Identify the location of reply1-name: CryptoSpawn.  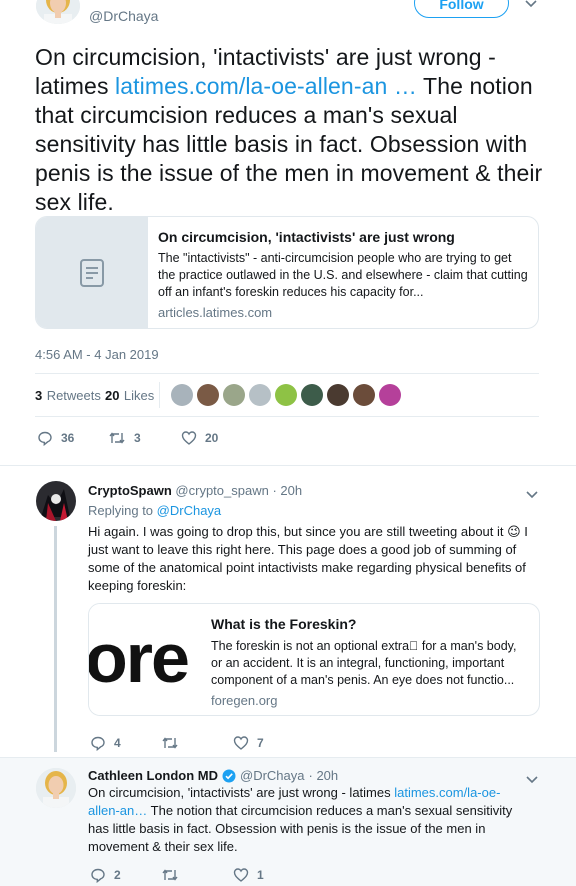
(130, 490).